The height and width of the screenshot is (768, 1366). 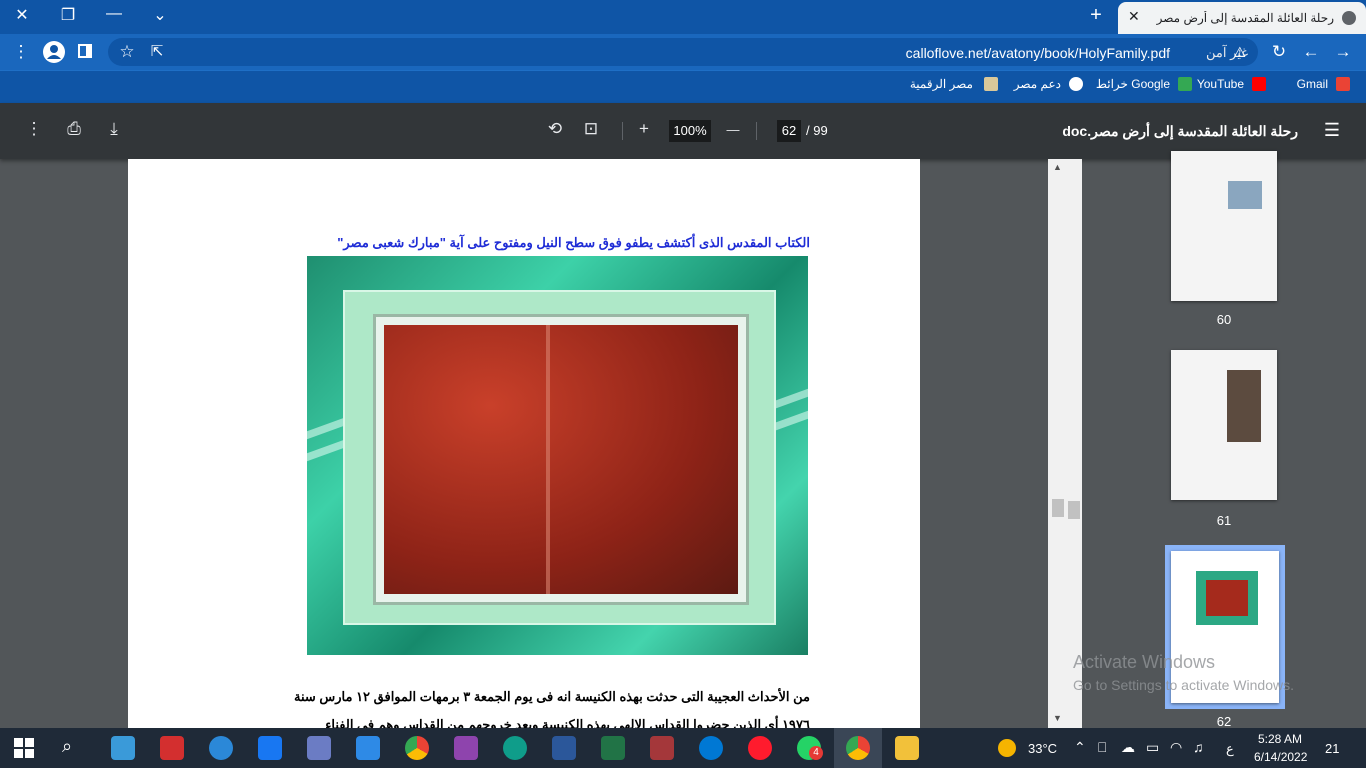 I want to click on forward-icon: →, so click(x=1343, y=52).